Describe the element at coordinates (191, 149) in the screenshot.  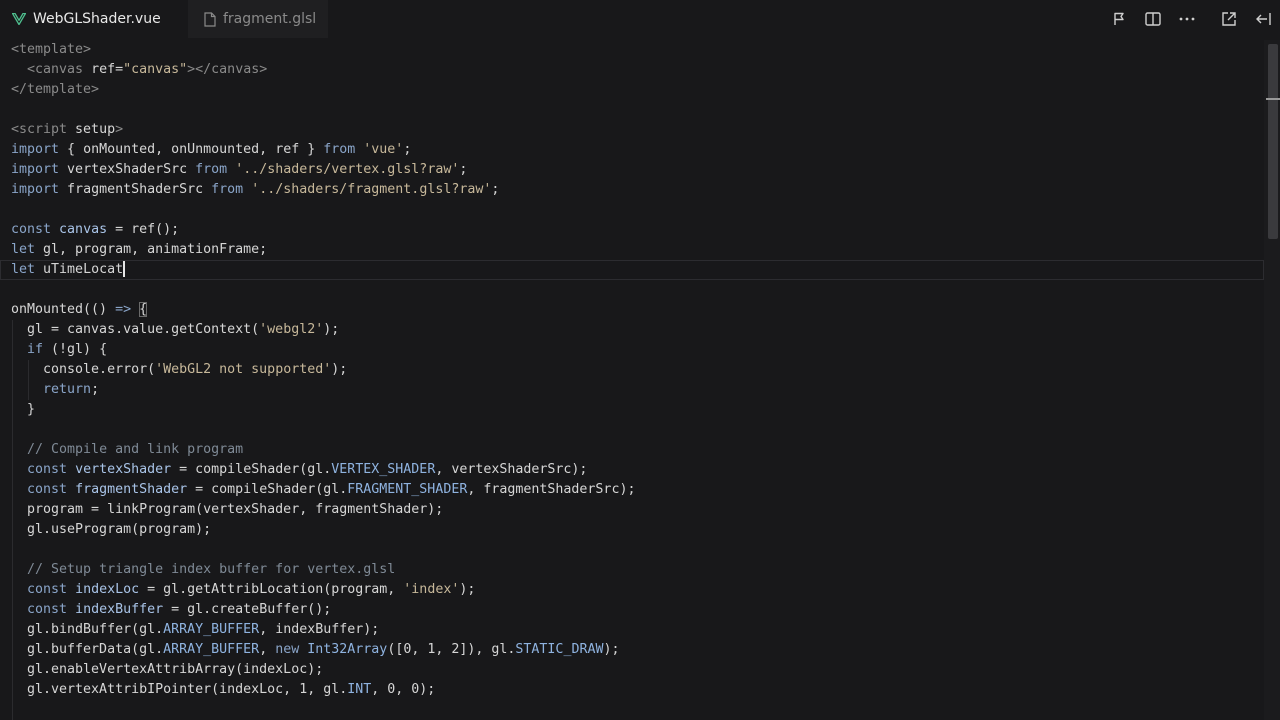
I see `code-token: { onMounted, onUnmounted, ref }` at that location.